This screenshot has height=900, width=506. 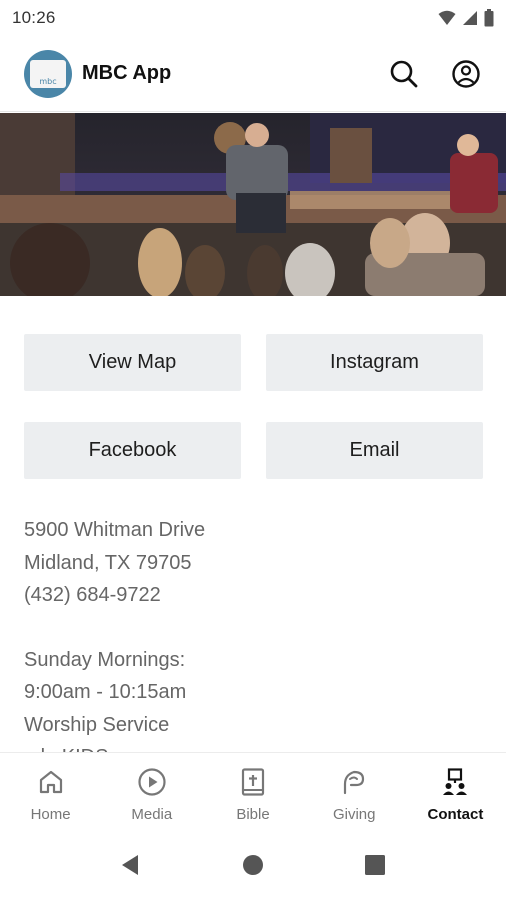 I want to click on play-circle-icon, so click(x=152, y=782).